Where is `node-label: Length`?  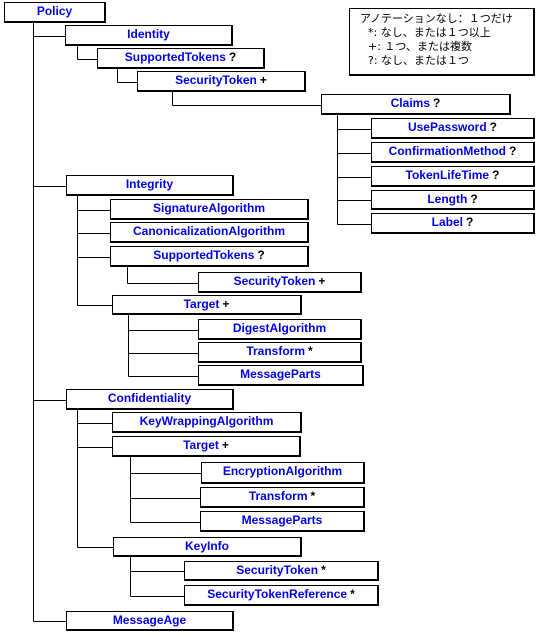 node-label: Length is located at coordinates (447, 199).